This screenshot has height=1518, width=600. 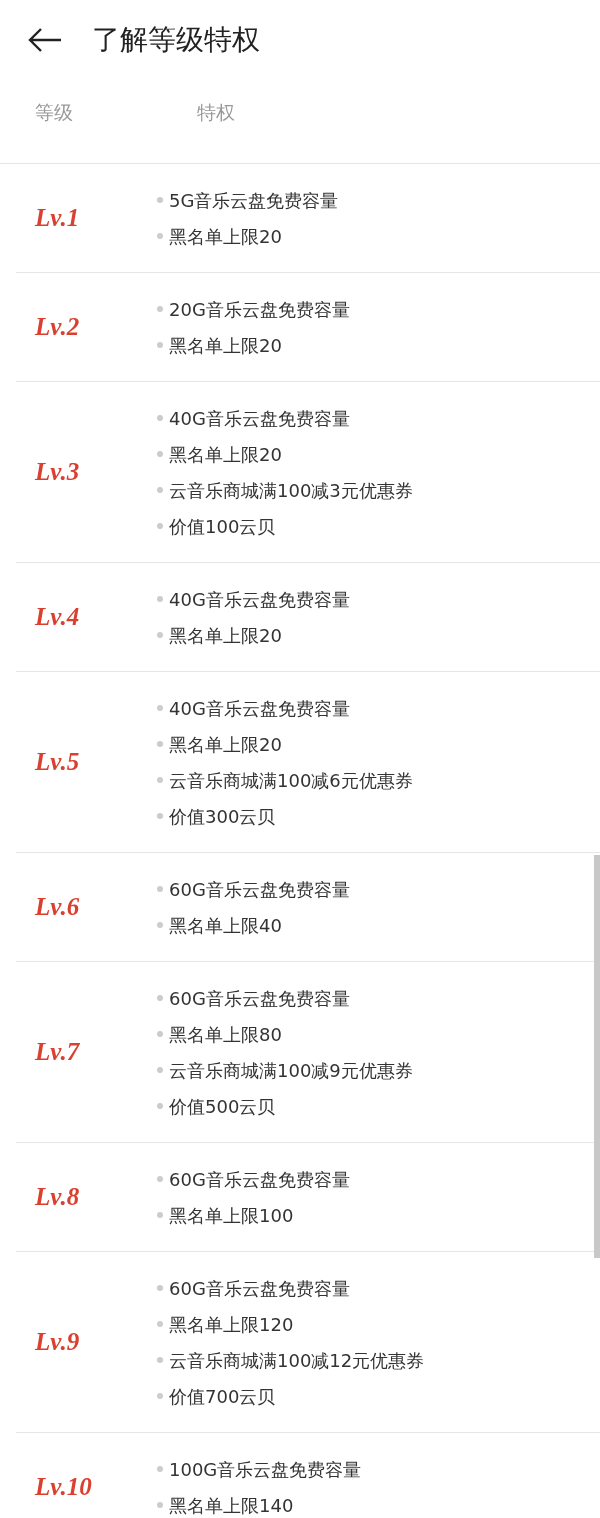 I want to click on perk-text: 价值700云贝, so click(x=222, y=1396).